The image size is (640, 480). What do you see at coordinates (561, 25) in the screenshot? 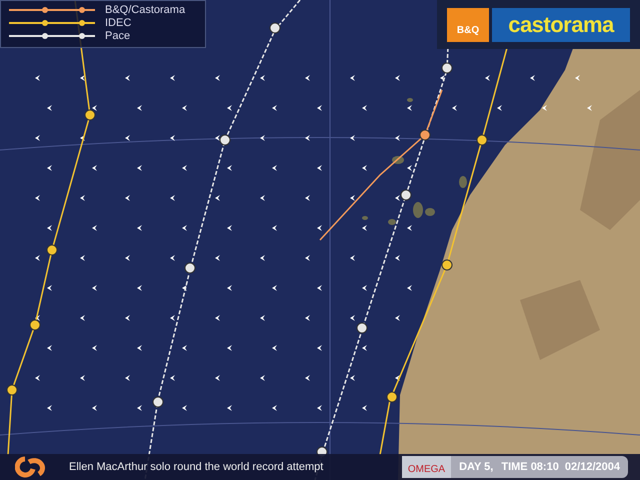
I see `logo-banner: castorama` at bounding box center [561, 25].